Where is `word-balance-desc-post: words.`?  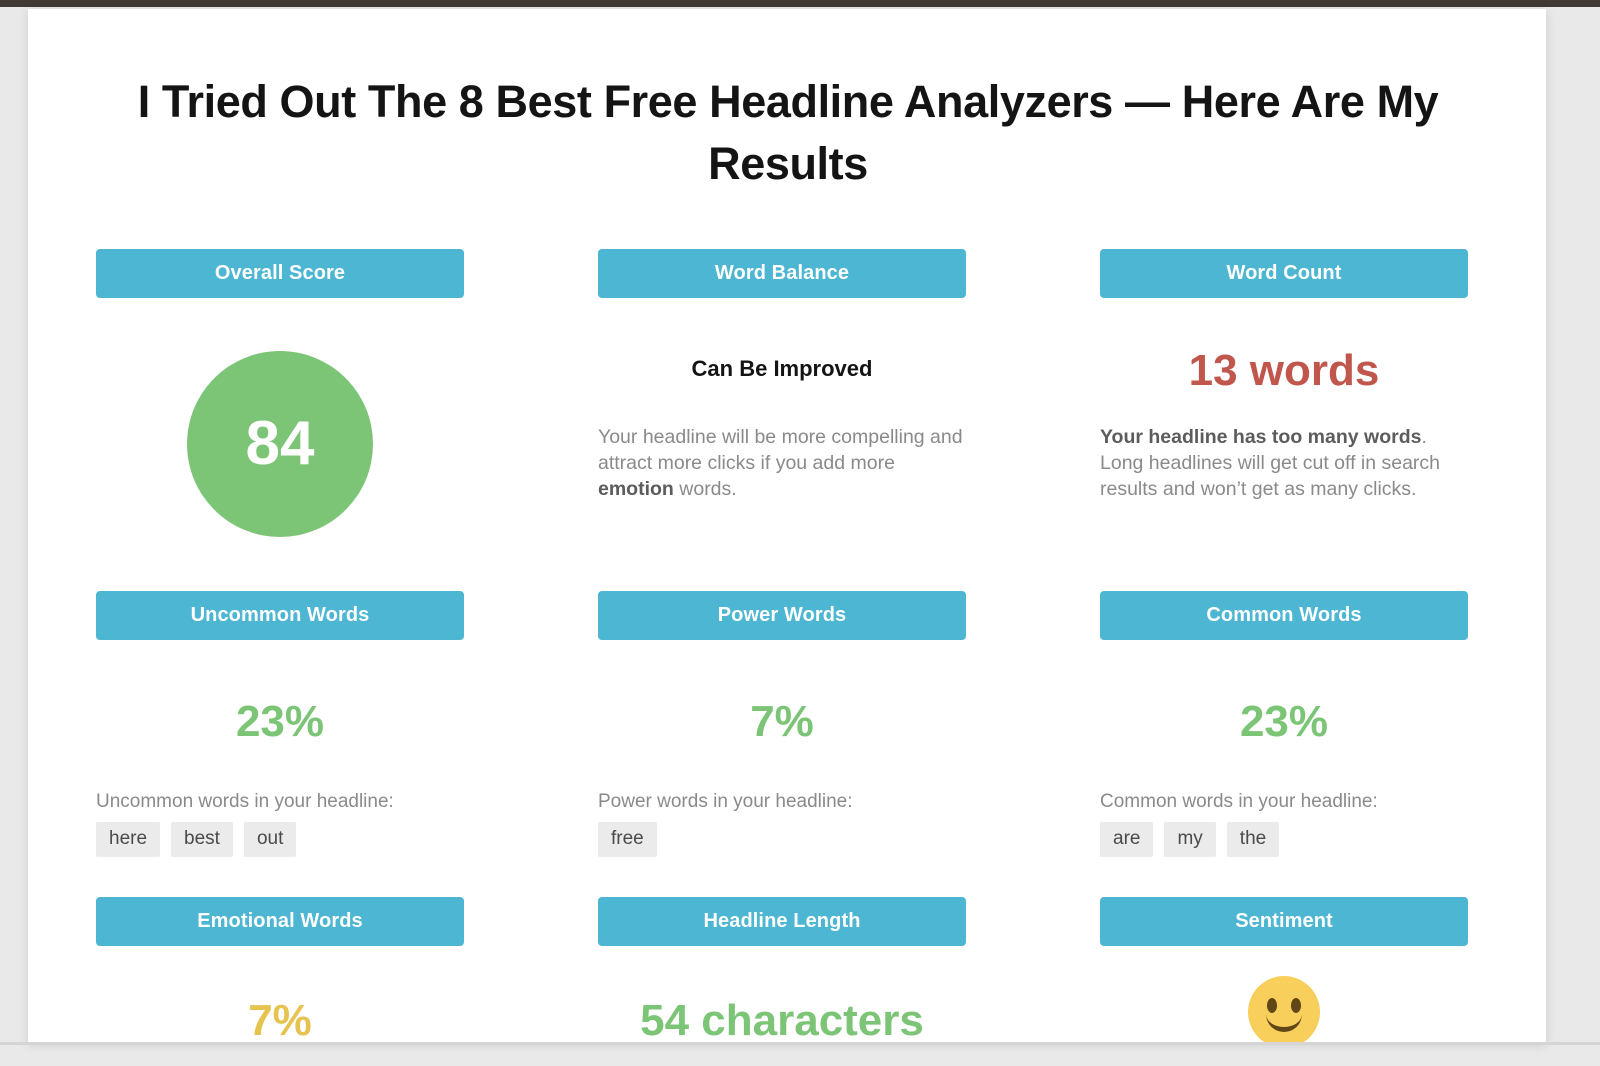 word-balance-desc-post: words. is located at coordinates (705, 489).